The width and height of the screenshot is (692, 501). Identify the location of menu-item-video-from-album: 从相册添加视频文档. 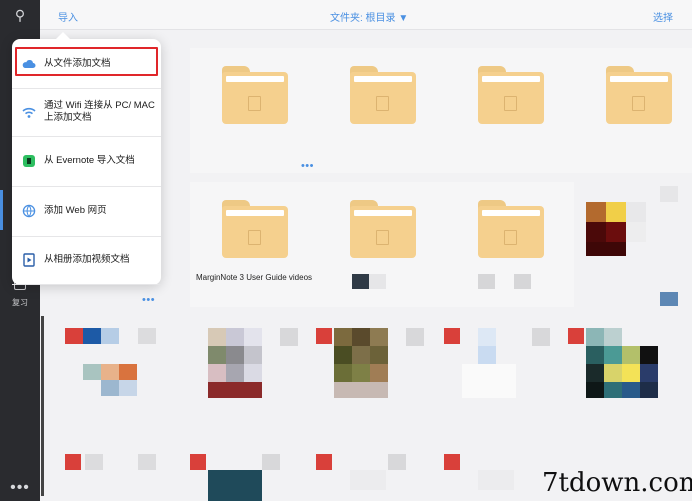
(86, 261).